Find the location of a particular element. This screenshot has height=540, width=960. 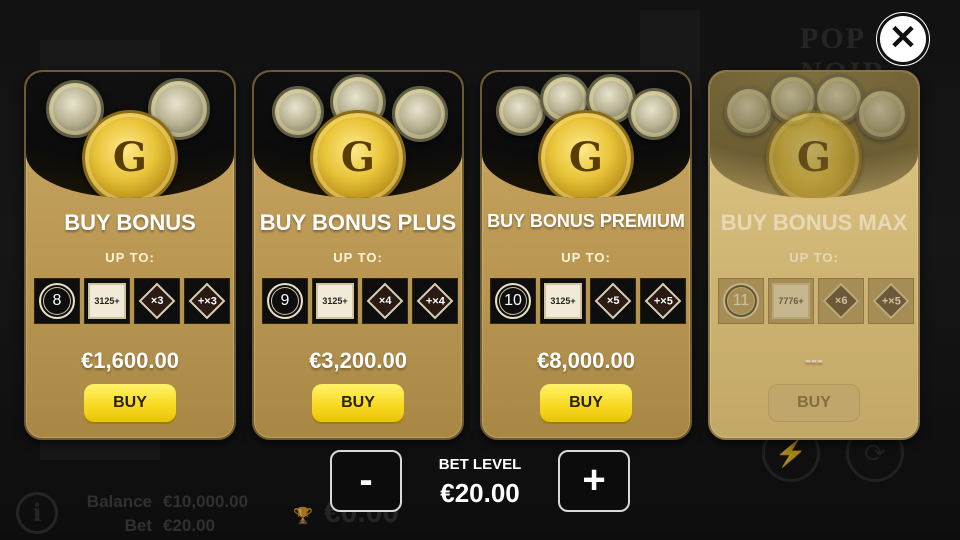

bet-level-value: €20.00 is located at coordinates (480, 493).